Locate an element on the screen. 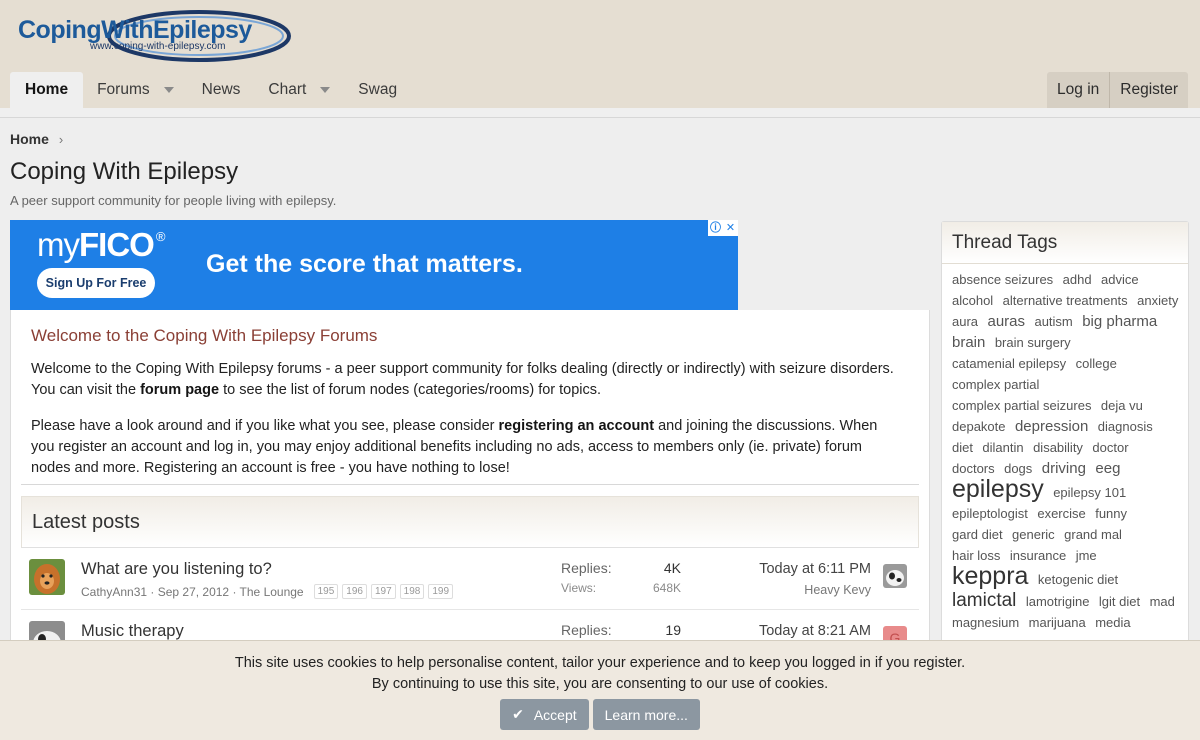  nav-tab-chart: Chart is located at coordinates (299, 90).